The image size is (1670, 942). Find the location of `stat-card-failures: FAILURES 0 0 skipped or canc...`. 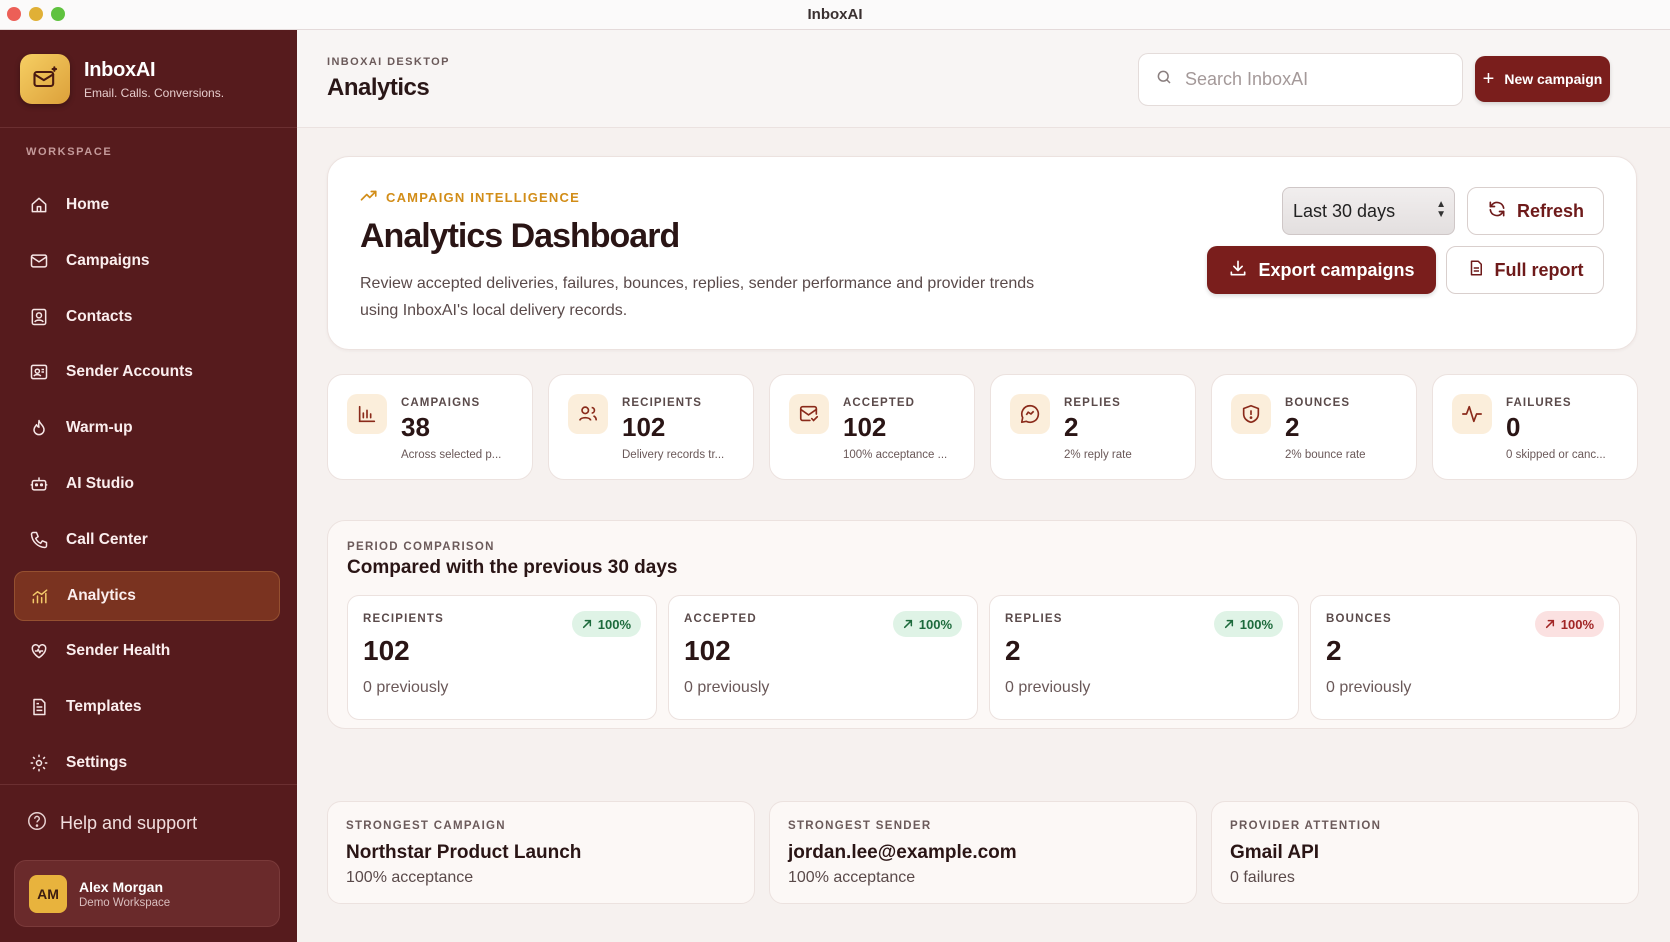

stat-card-failures: FAILURES 0 0 skipped or canc... is located at coordinates (1535, 427).